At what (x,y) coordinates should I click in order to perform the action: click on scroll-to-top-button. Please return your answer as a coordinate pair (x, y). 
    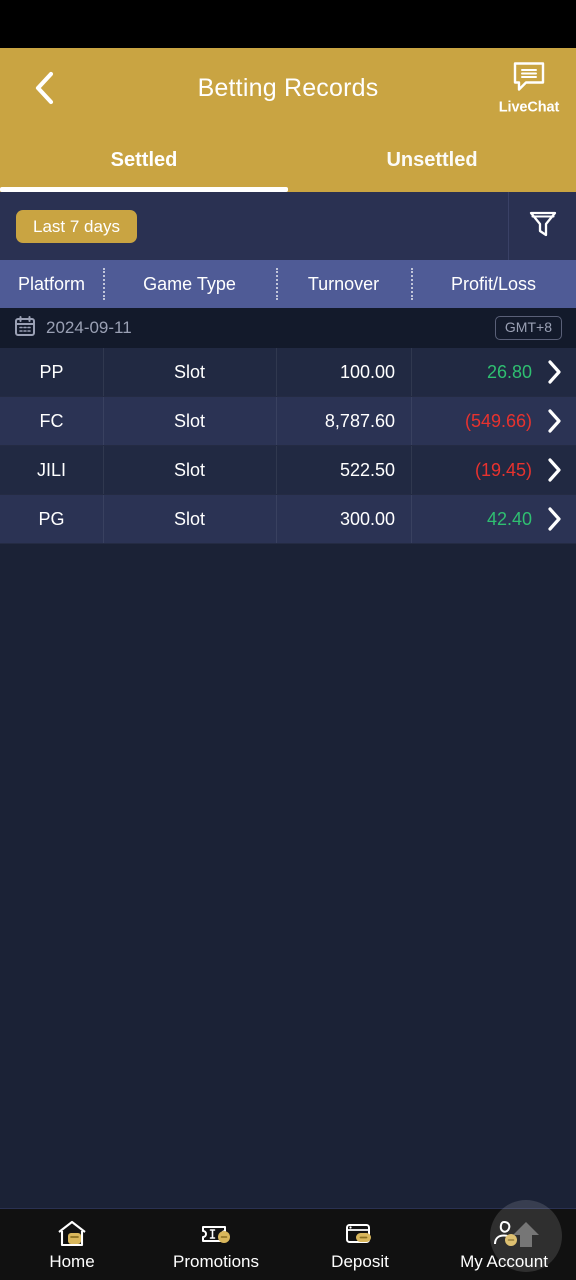
    Looking at the image, I should click on (526, 1236).